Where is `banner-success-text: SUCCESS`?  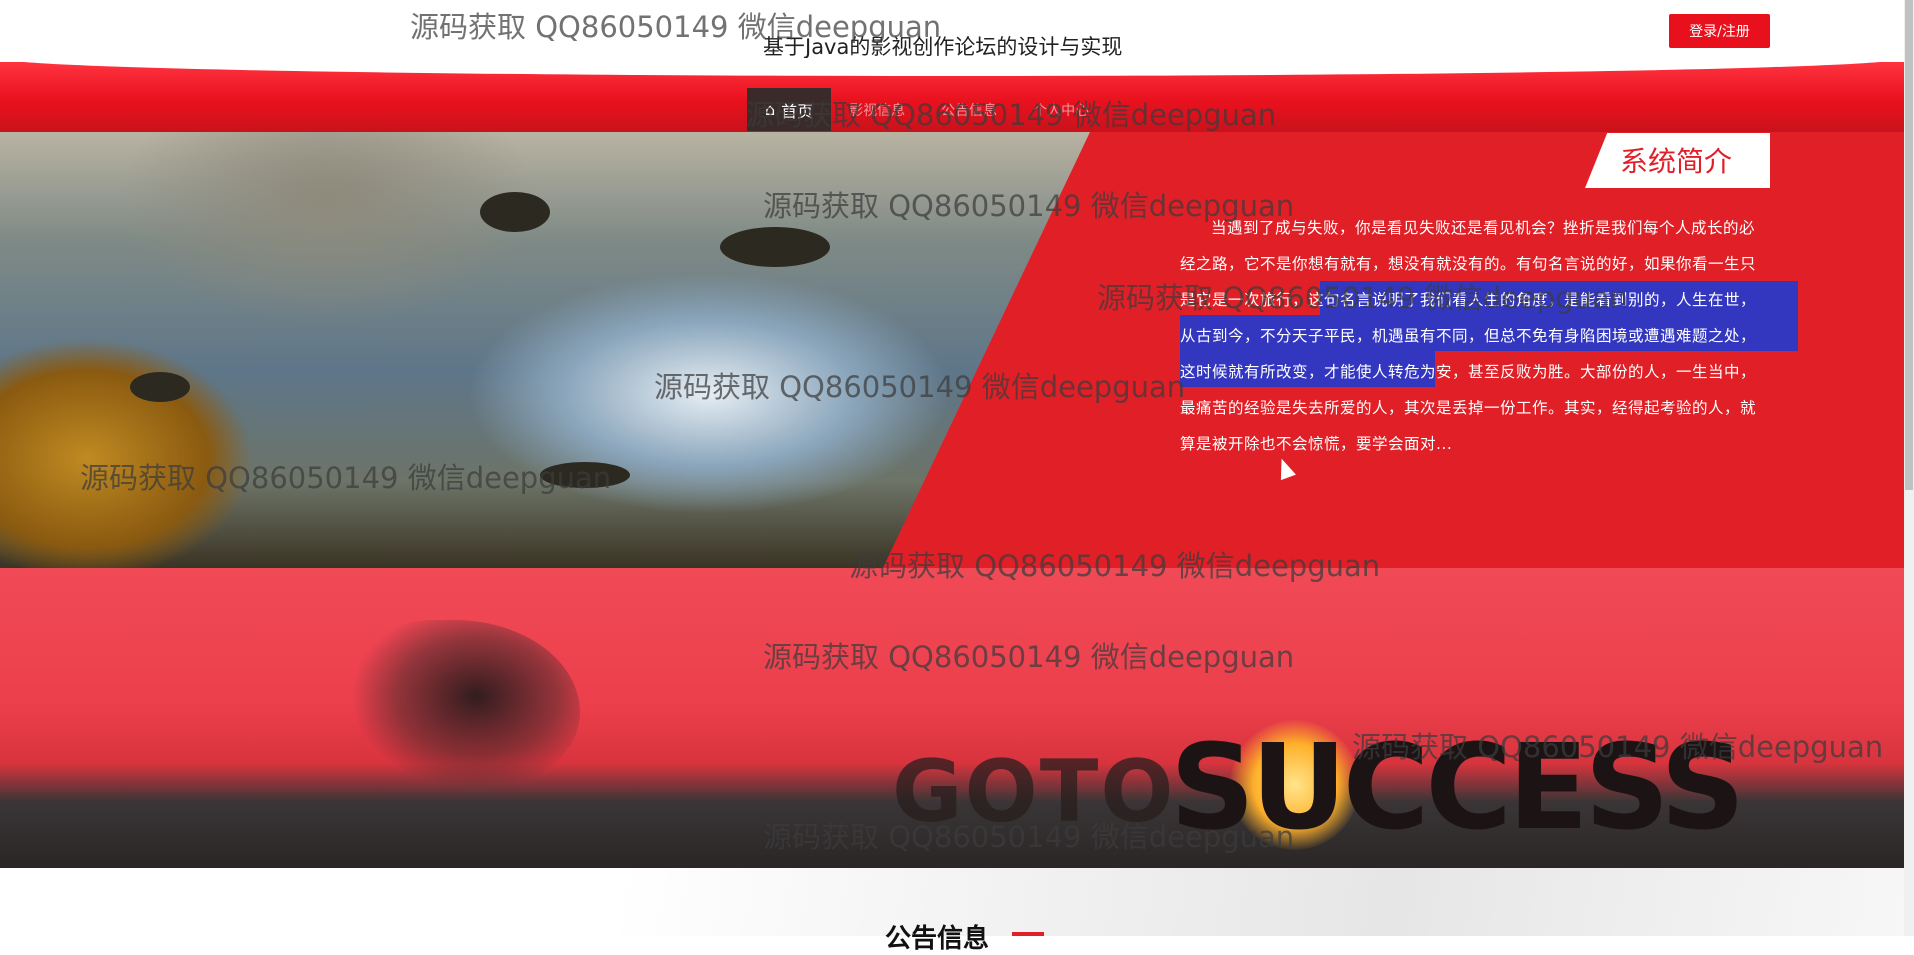 banner-success-text: SUCCESS is located at coordinates (1457, 787).